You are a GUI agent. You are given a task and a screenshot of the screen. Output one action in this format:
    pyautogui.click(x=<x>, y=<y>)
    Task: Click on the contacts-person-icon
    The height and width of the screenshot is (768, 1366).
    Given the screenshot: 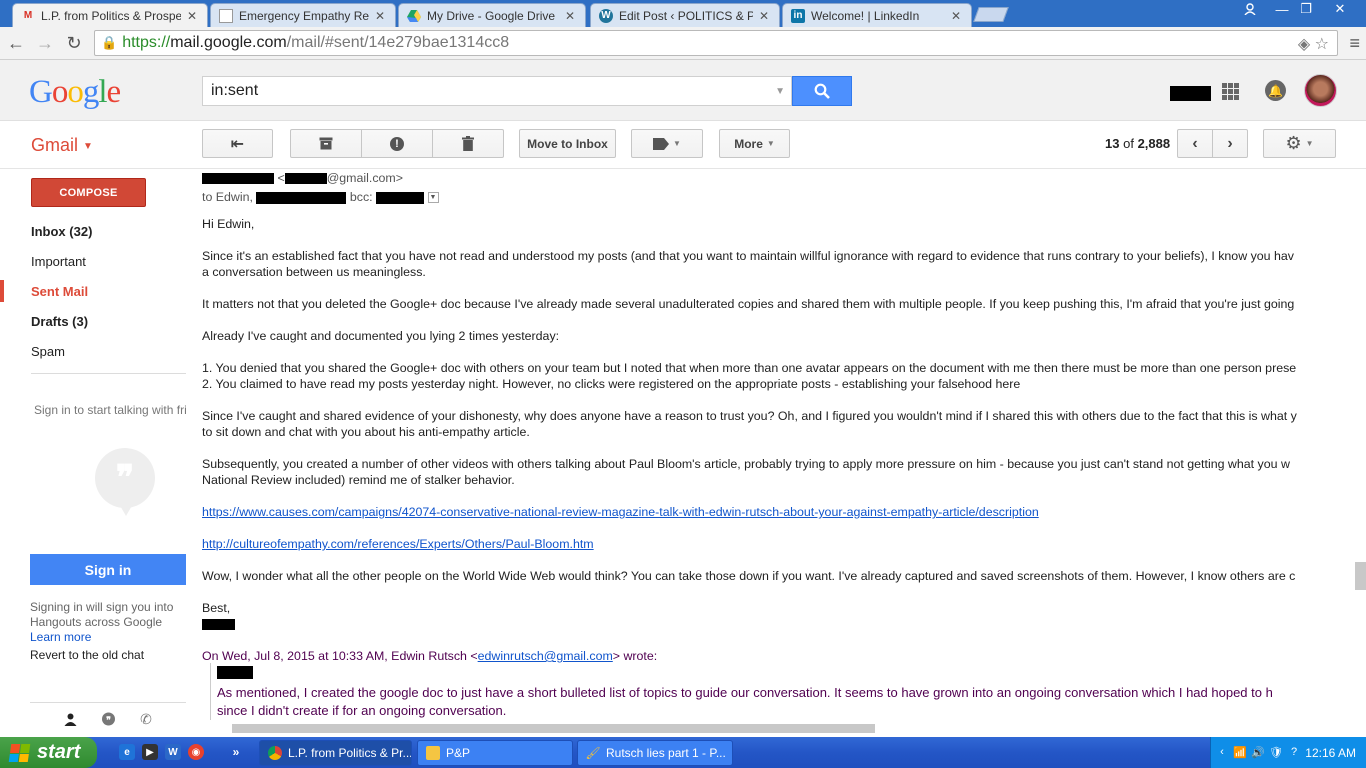 What is the action you would take?
    pyautogui.click(x=70, y=719)
    